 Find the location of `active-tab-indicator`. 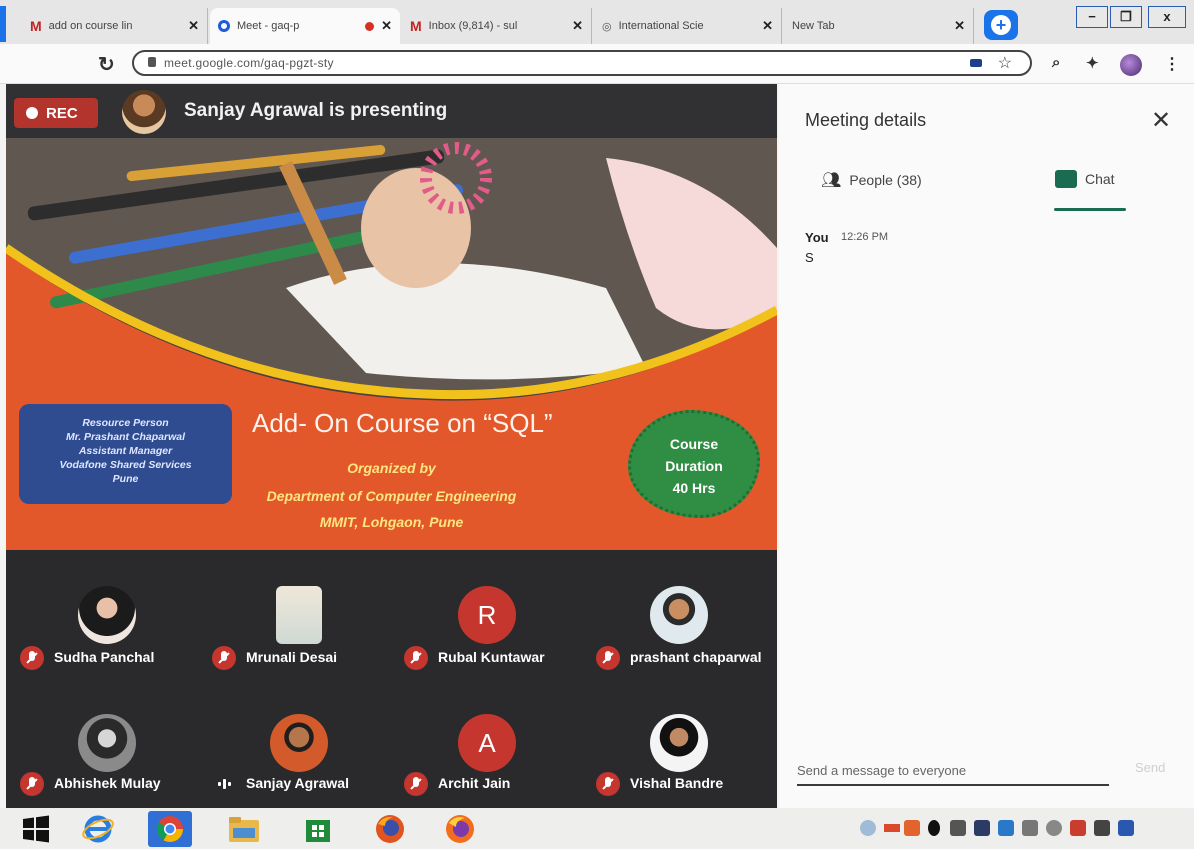

active-tab-indicator is located at coordinates (1090, 209).